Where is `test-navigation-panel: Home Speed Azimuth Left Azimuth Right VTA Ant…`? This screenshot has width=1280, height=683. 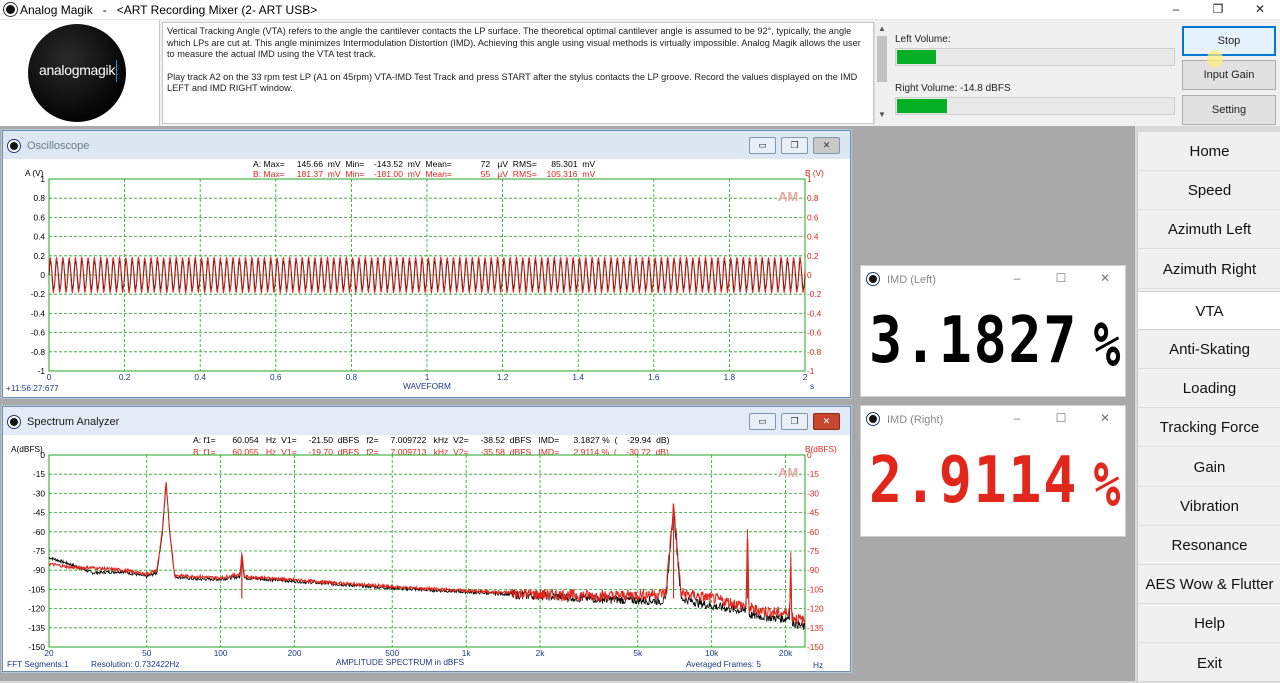
test-navigation-panel: Home Speed Azimuth Left Azimuth Right VTA Ant… is located at coordinates (1208, 407).